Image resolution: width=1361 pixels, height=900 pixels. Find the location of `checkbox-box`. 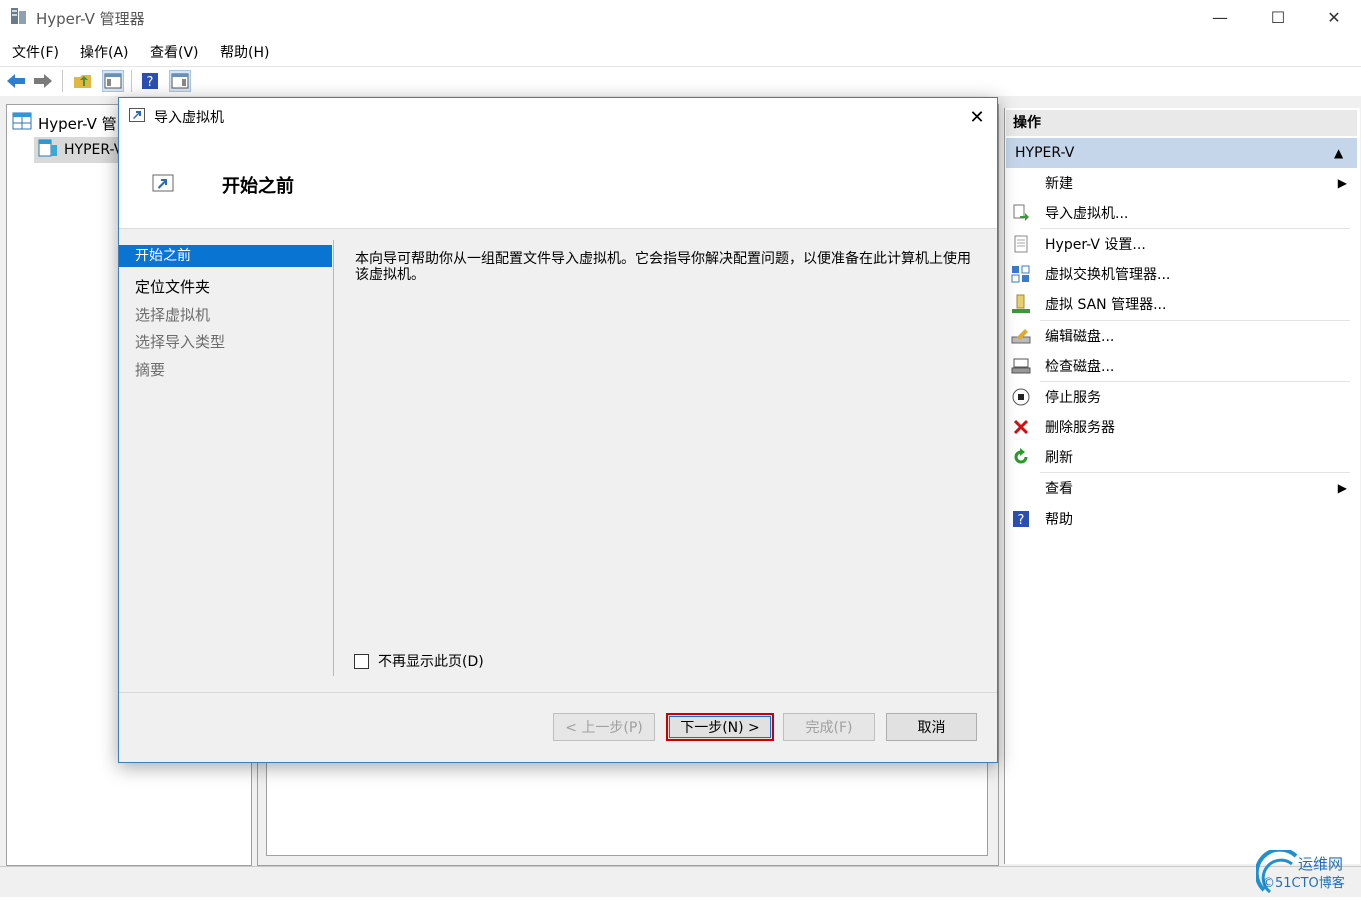

checkbox-box is located at coordinates (361, 661).